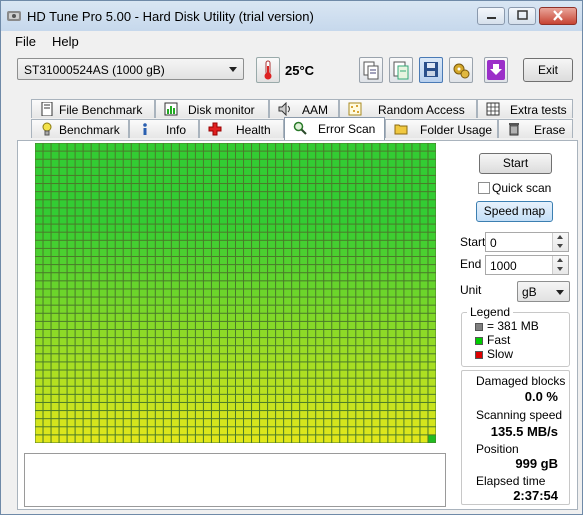 This screenshot has height=515, width=583. I want to click on start-button: Start, so click(515, 163).